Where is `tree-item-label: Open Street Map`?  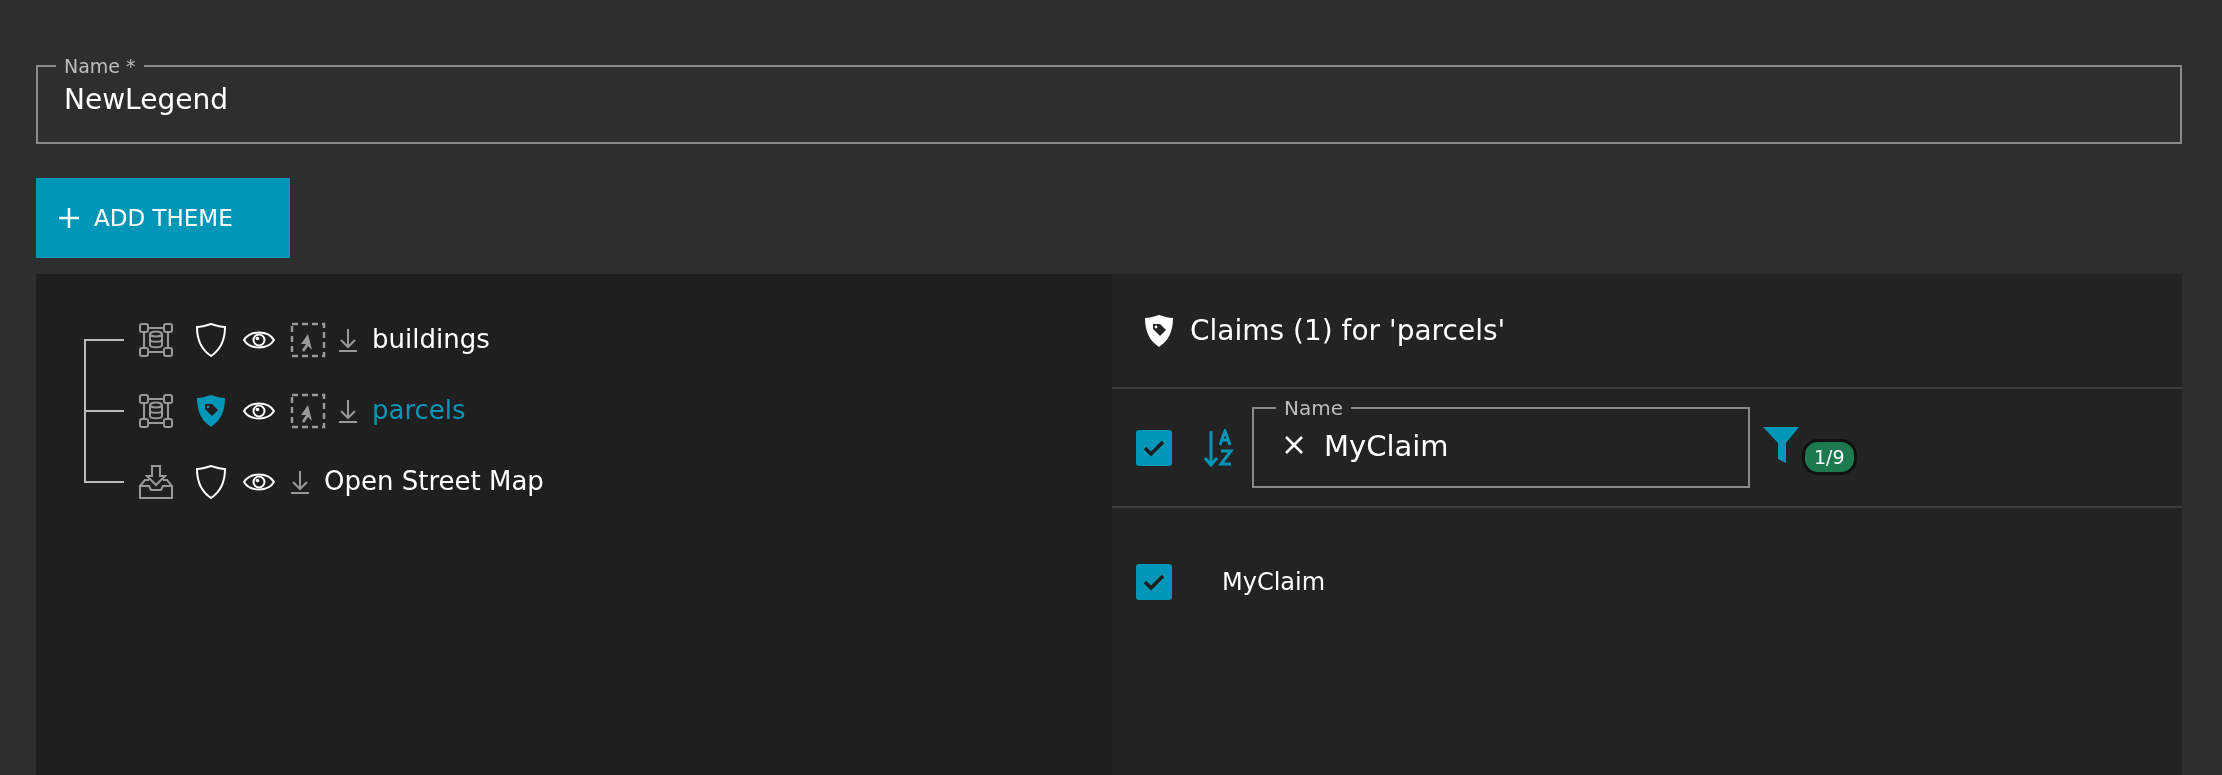 tree-item-label: Open Street Map is located at coordinates (434, 481).